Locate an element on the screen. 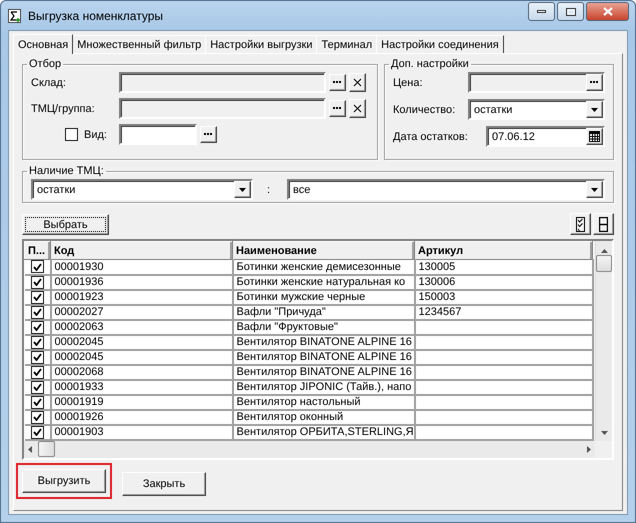  column-header: Код is located at coordinates (141, 251).